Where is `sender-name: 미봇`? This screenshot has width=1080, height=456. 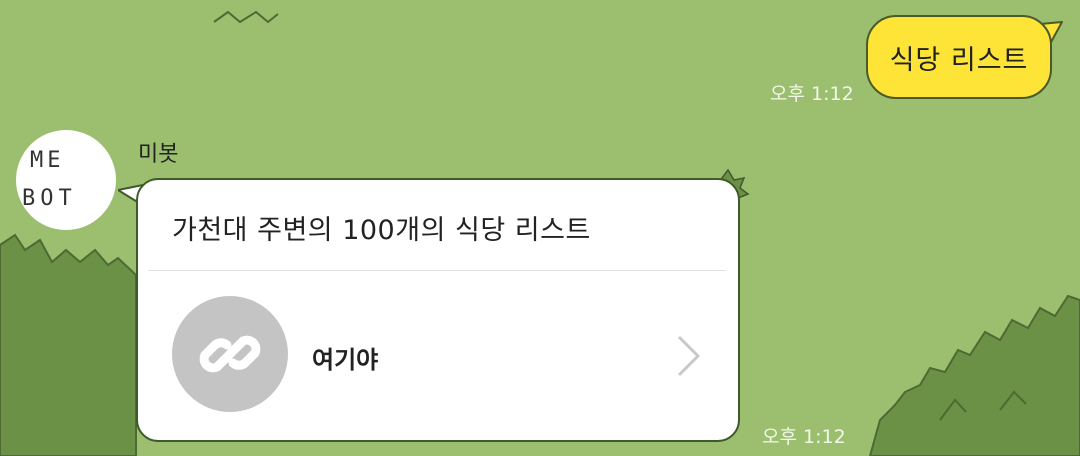 sender-name: 미봇 is located at coordinates (158, 154).